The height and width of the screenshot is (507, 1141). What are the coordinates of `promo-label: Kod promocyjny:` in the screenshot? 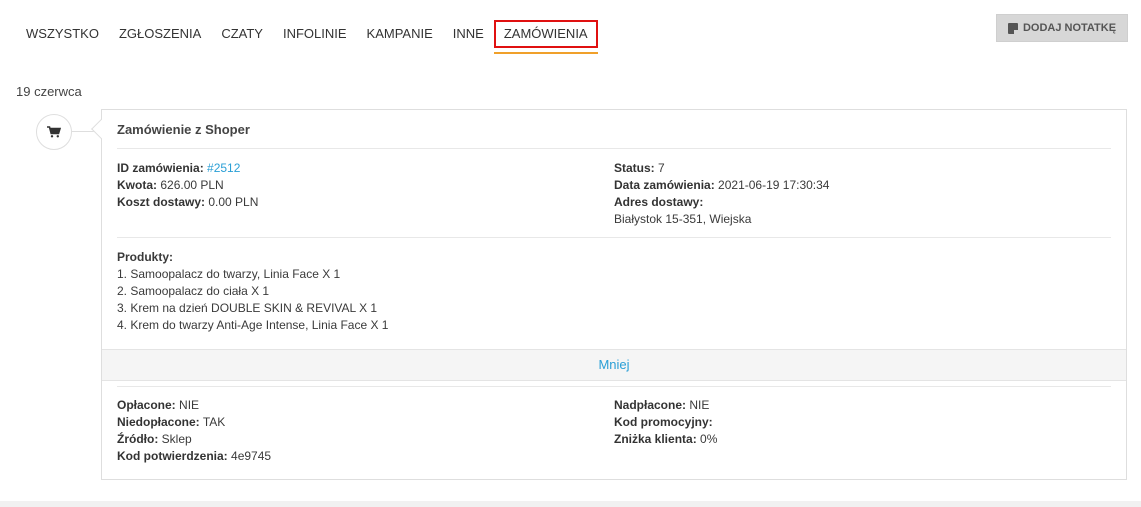 It's located at (663, 422).